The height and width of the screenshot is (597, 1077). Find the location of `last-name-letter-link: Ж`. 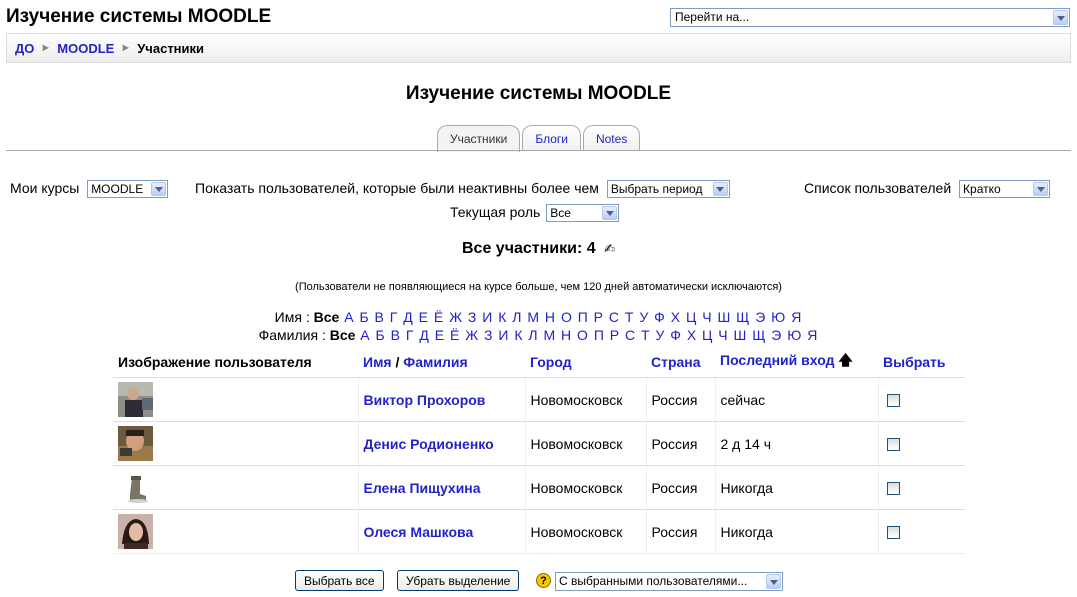

last-name-letter-link: Ж is located at coordinates (471, 335).